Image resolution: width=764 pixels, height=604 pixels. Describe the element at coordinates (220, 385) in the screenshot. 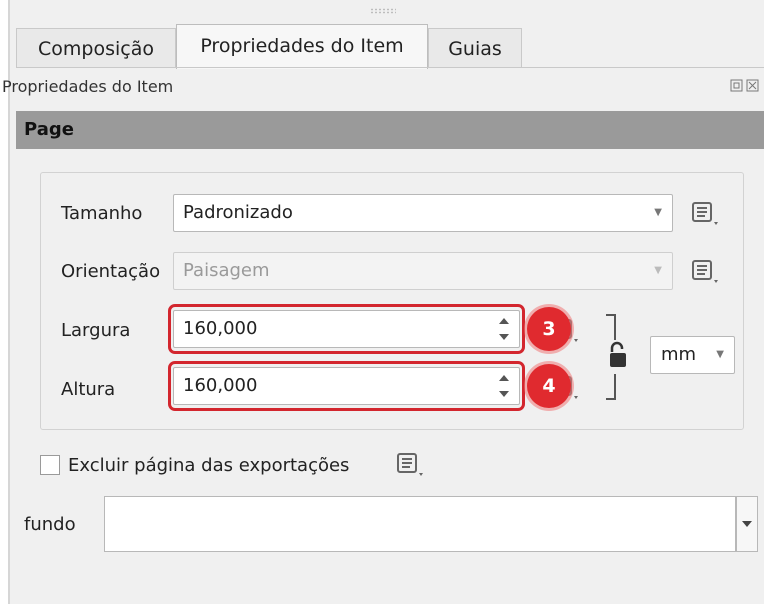

I see `height-value: 160,000` at that location.